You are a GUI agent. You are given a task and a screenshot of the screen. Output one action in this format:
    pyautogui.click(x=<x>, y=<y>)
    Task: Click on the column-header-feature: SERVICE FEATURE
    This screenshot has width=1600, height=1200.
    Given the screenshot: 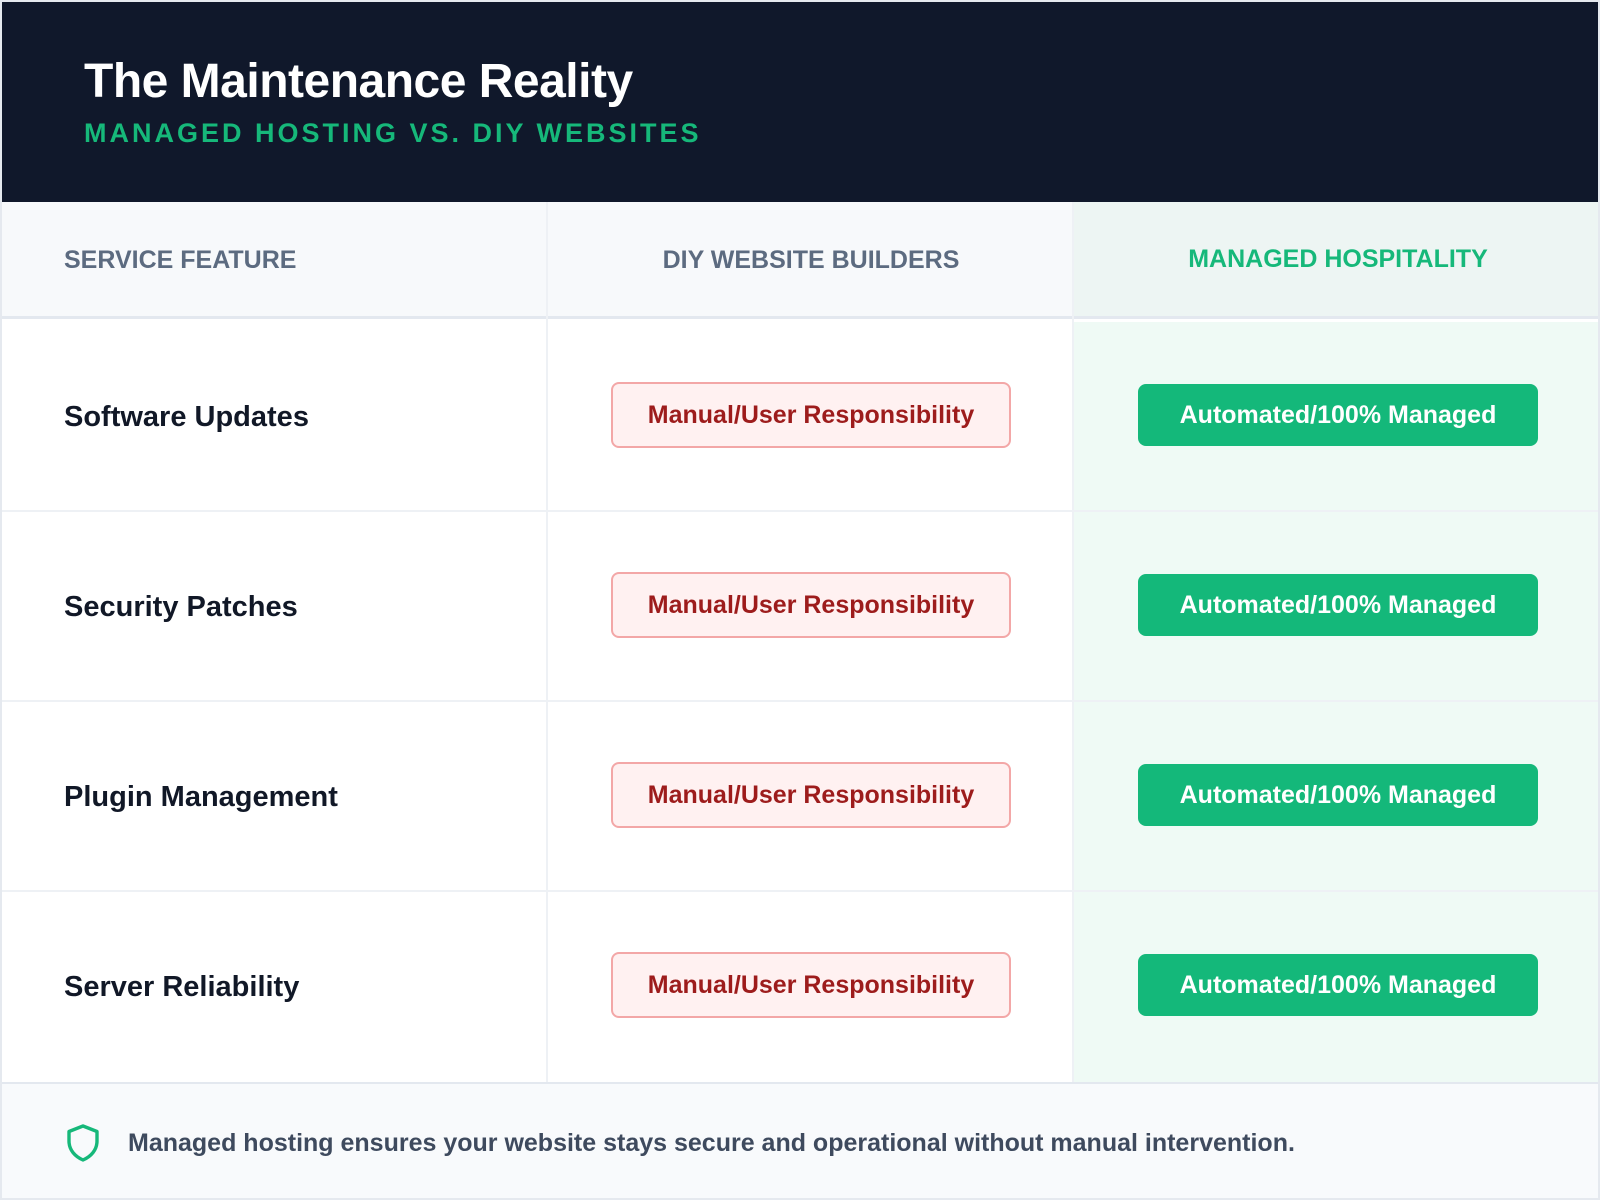 What is the action you would take?
    pyautogui.click(x=180, y=260)
    